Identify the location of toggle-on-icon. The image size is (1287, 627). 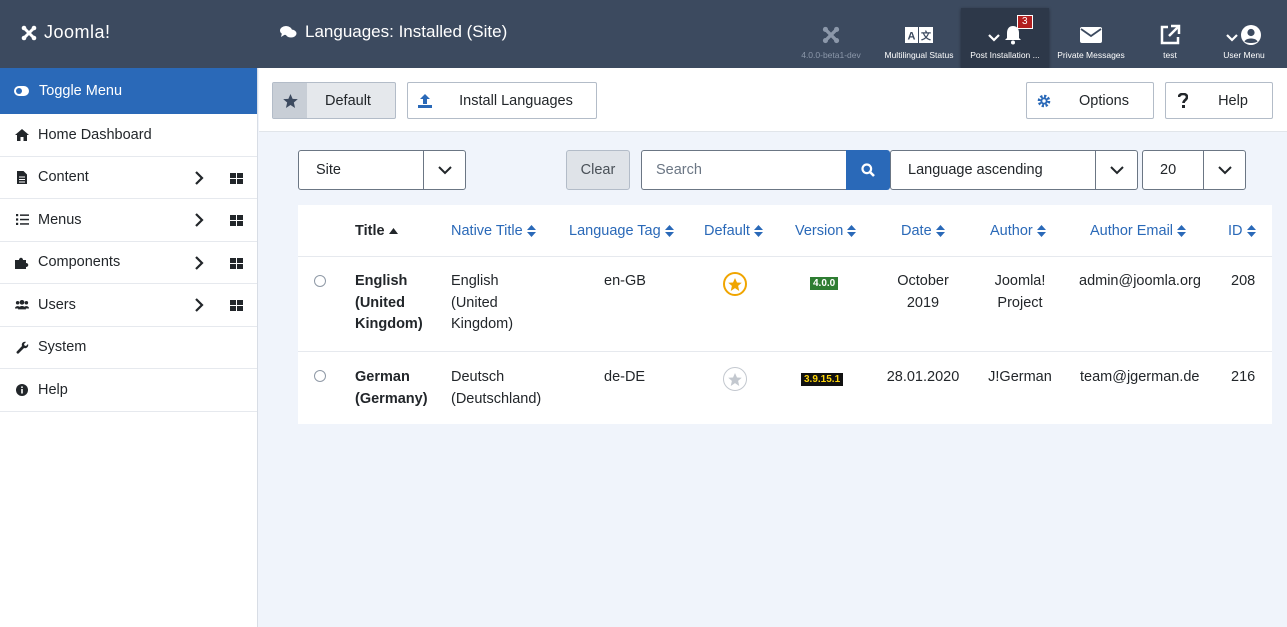
(21, 91).